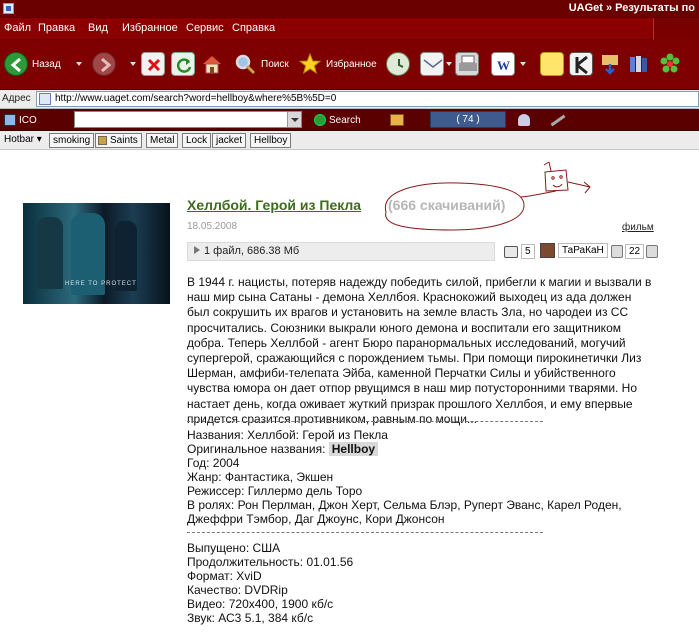 The height and width of the screenshot is (642, 699). I want to click on back-button: Назад, so click(32, 64).